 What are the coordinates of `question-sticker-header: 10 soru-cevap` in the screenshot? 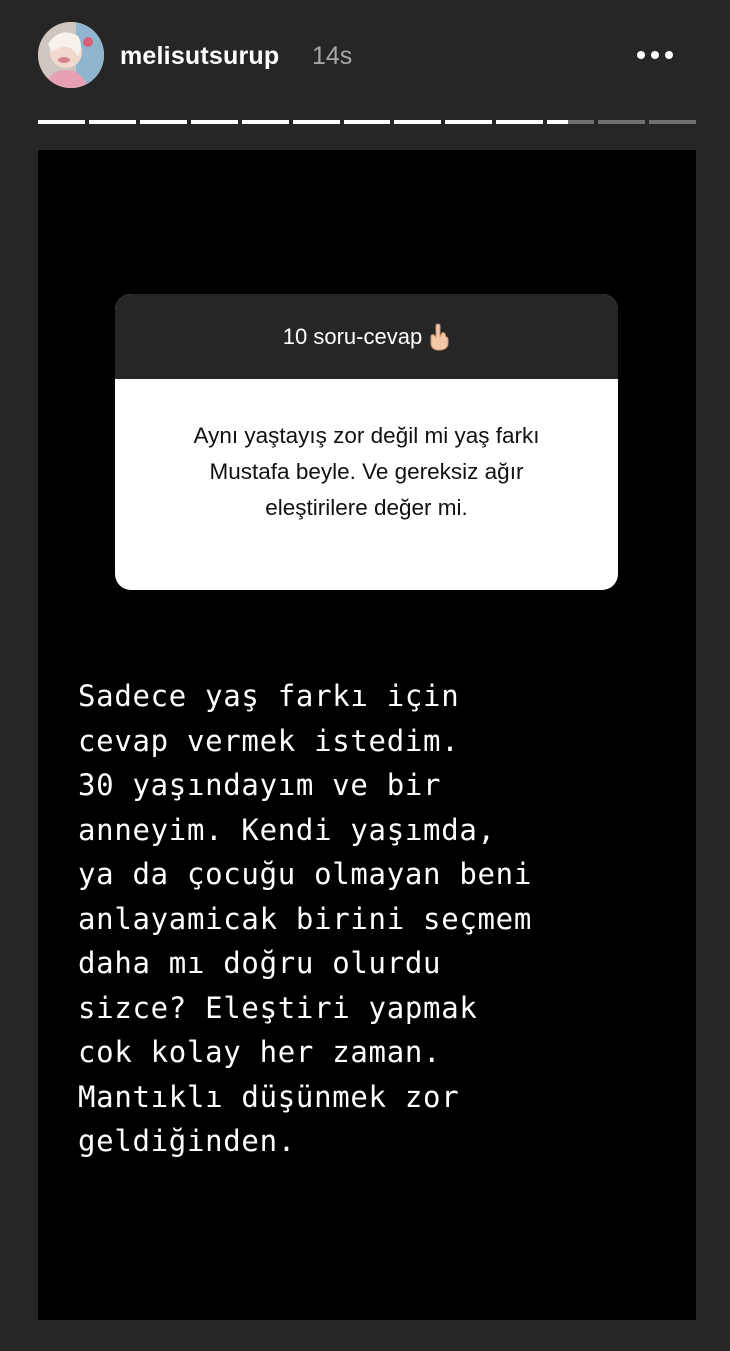 It's located at (366, 336).